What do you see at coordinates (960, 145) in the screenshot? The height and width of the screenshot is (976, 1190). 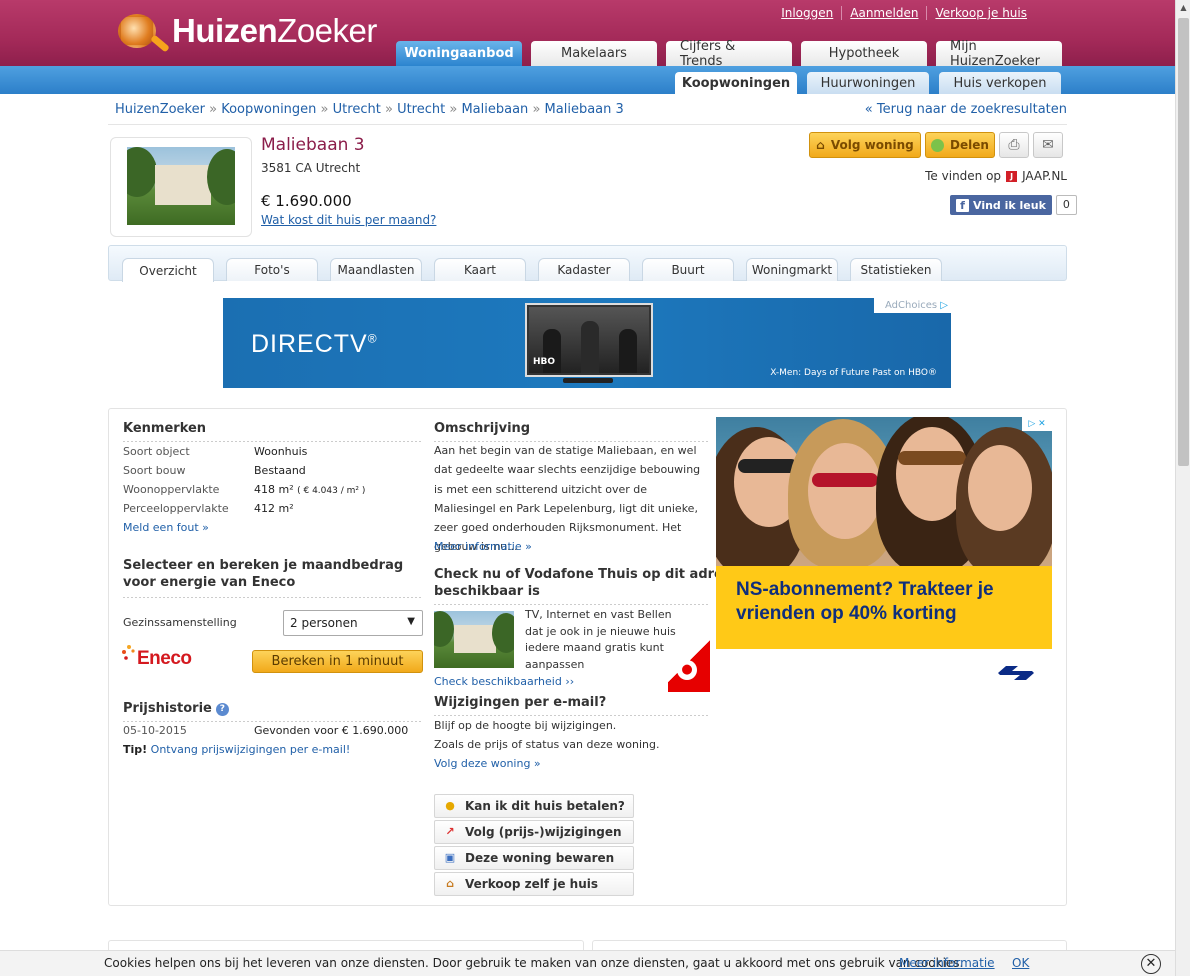 I see `share-button: Delen` at bounding box center [960, 145].